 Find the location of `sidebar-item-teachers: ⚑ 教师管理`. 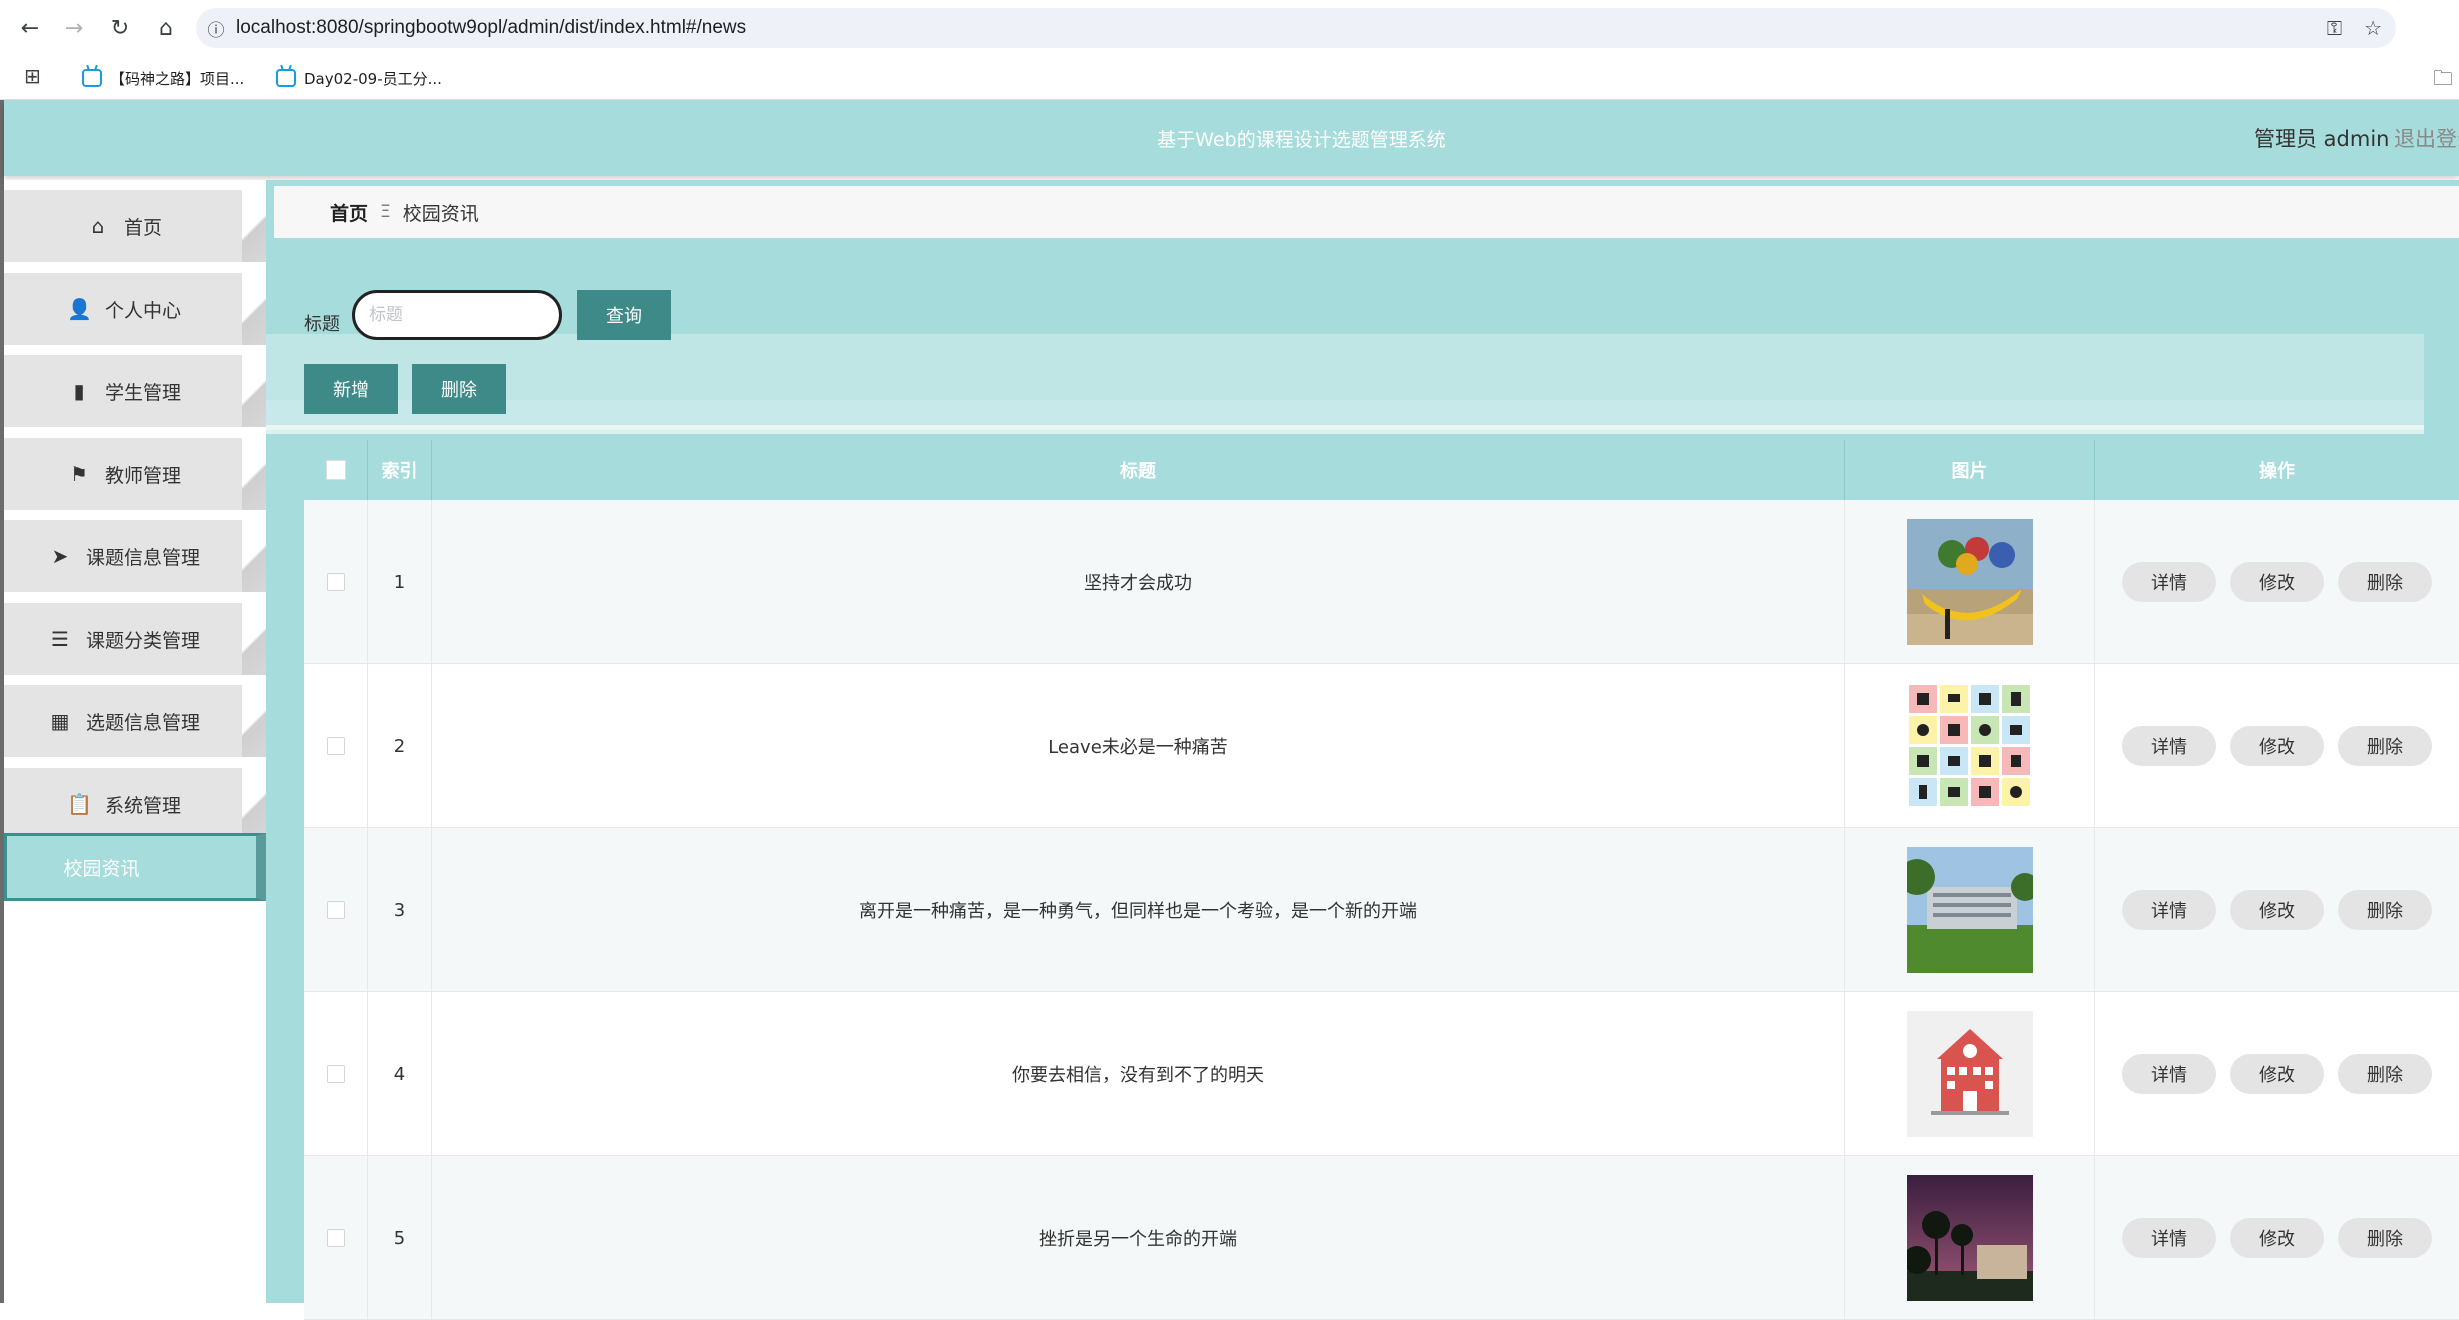

sidebar-item-teachers: ⚑ 教师管理 is located at coordinates (137, 474).